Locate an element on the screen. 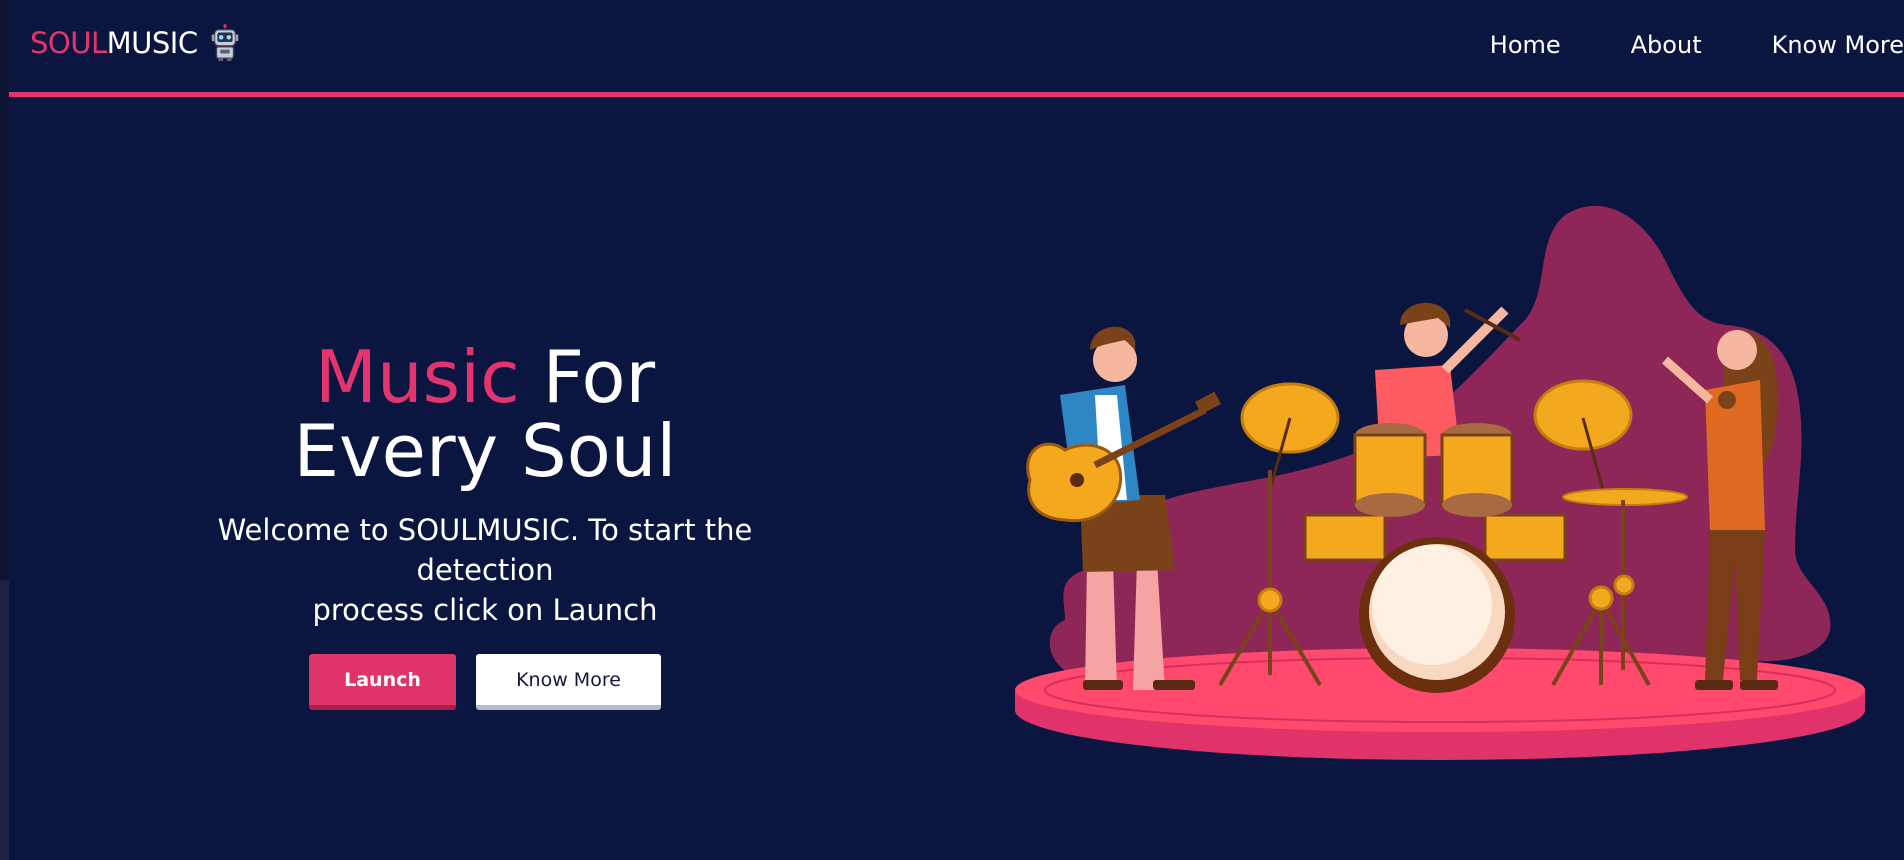  nav-know-more: Know More is located at coordinates (1838, 45).